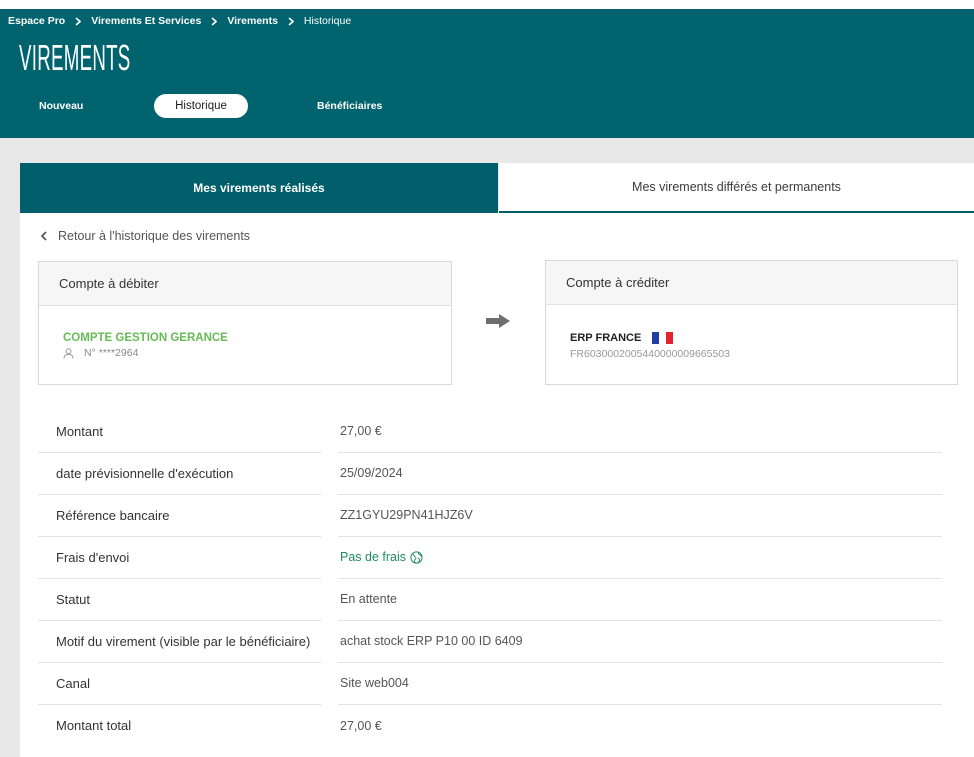 The image size is (974, 757). Describe the element at coordinates (736, 188) in the screenshot. I see `tab-virements-differes-permanents: Mes virements différés et permanents` at that location.